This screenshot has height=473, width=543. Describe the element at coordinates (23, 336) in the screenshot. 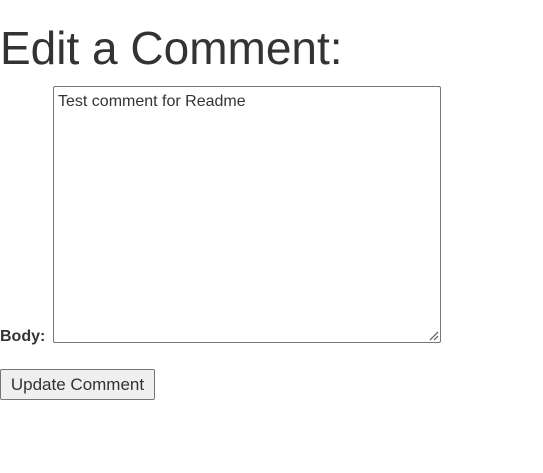

I see `body-label: Body:` at that location.